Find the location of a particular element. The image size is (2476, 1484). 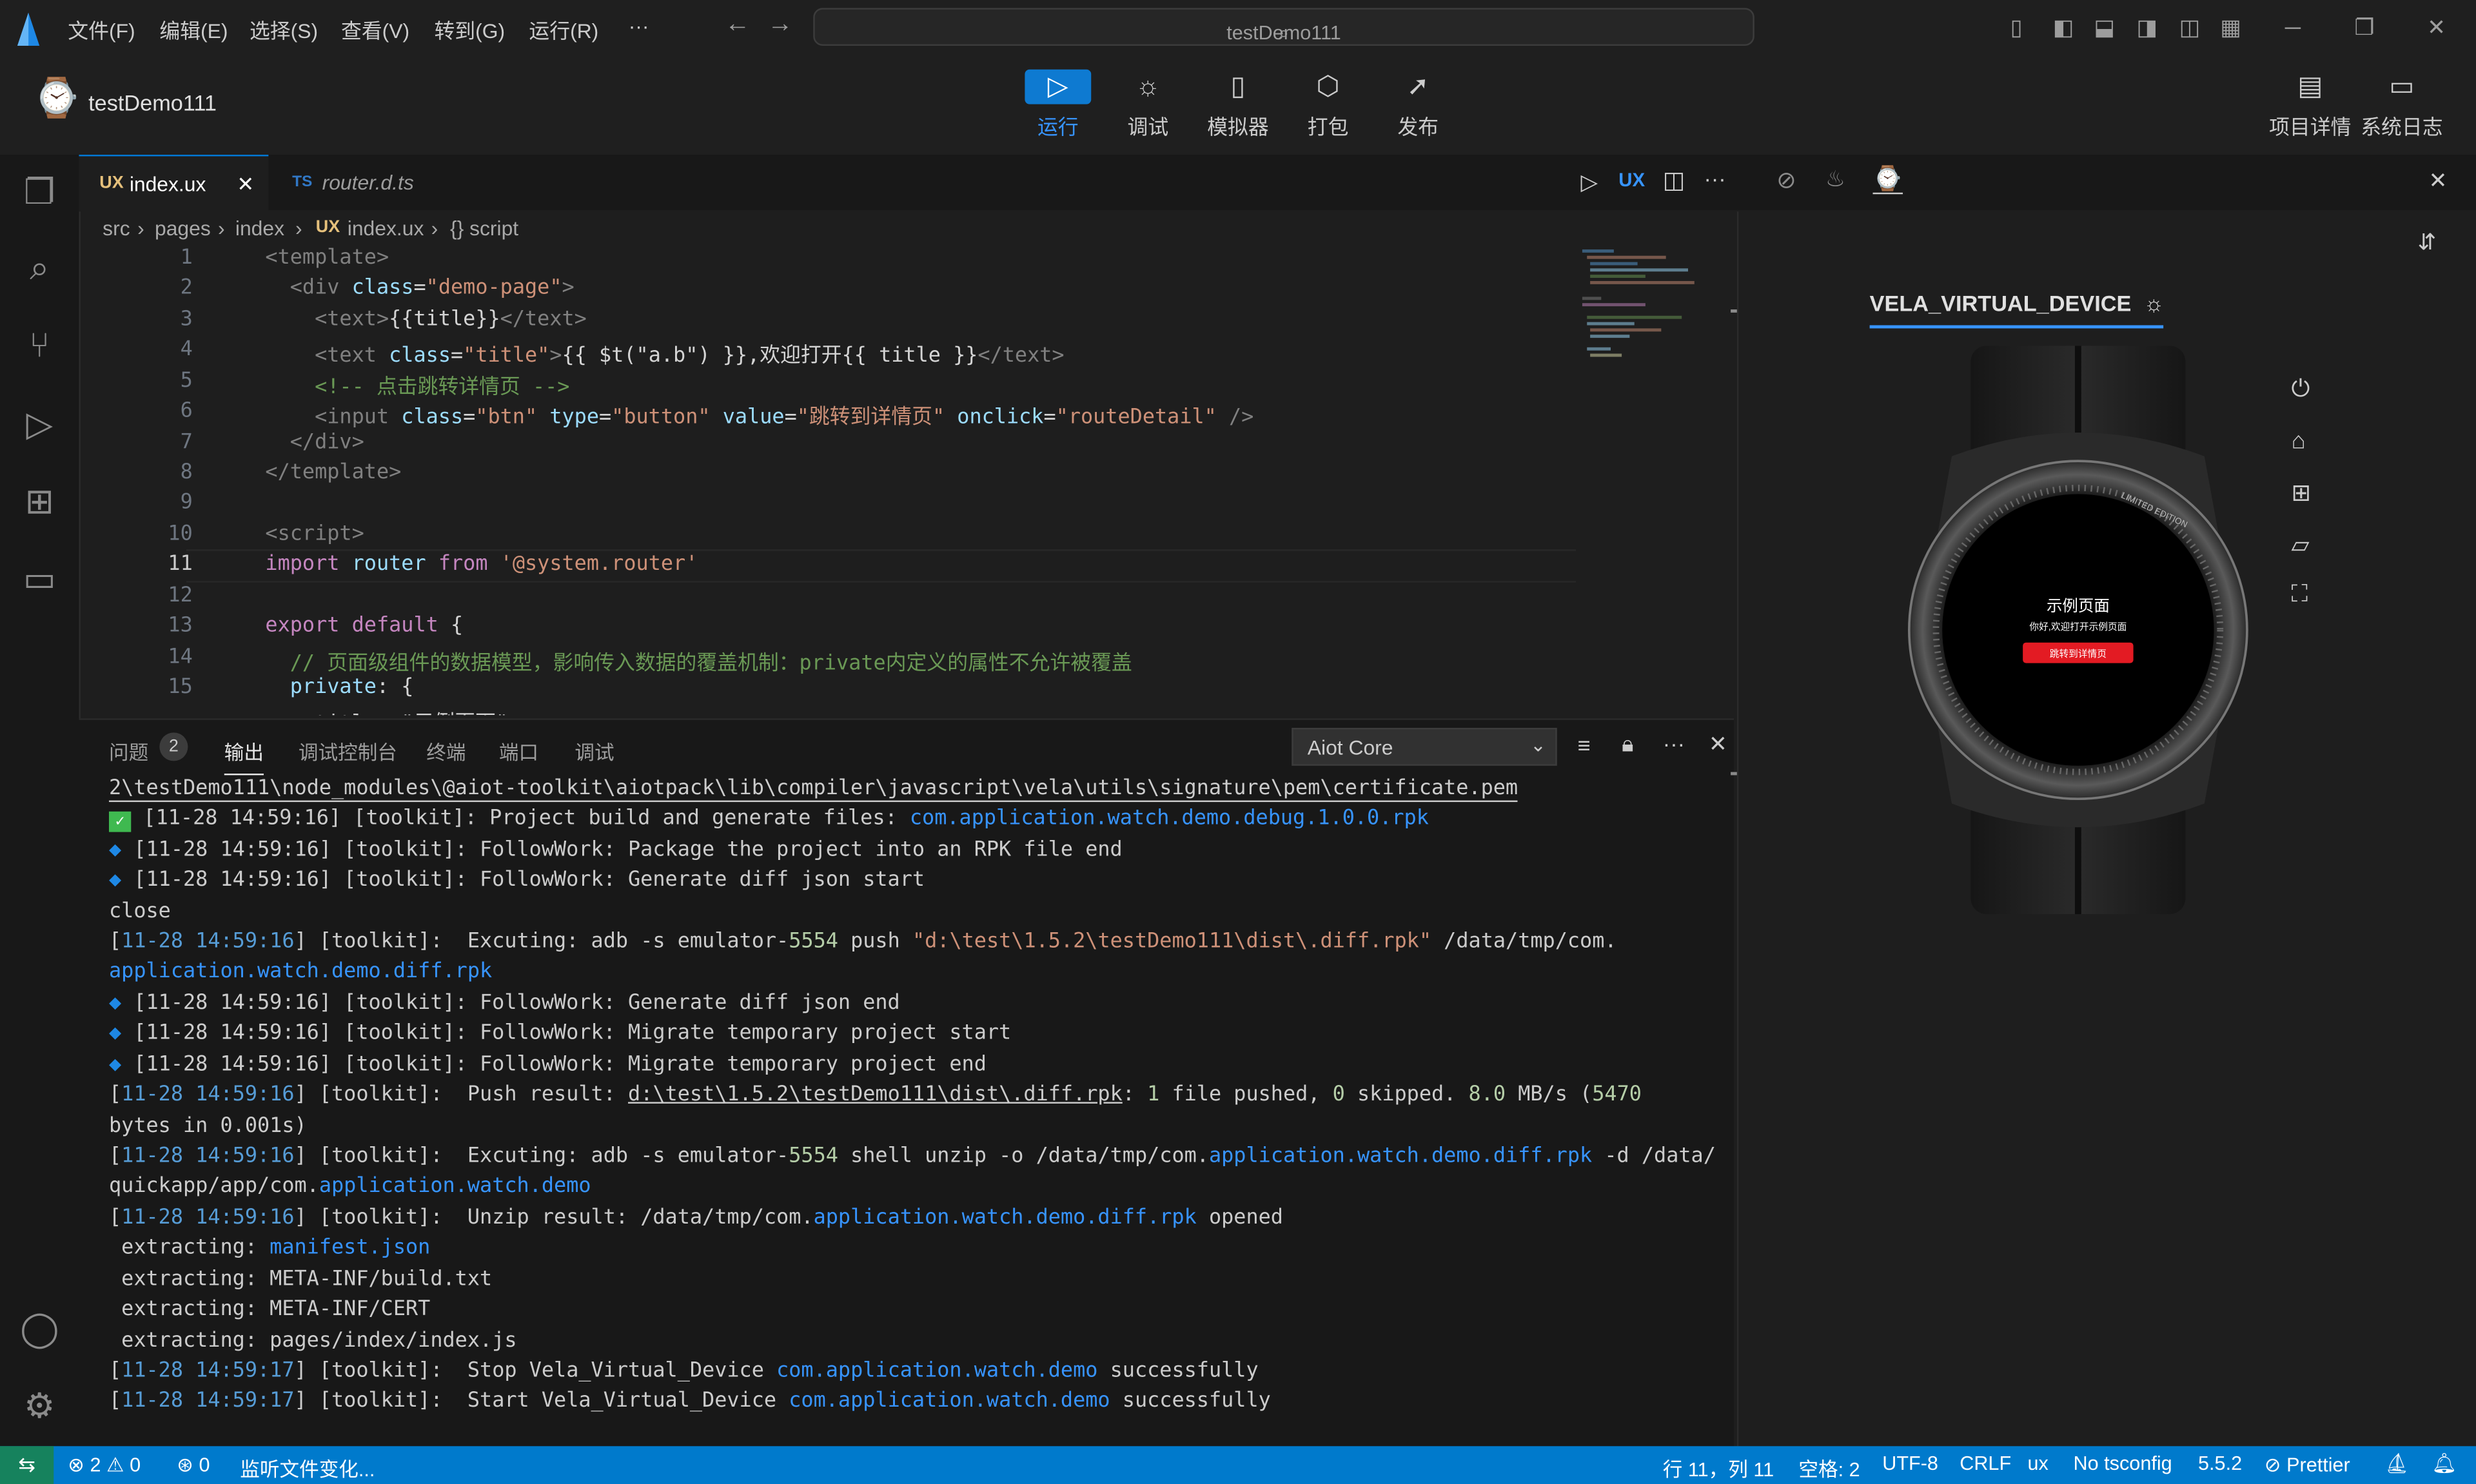

run-debug-icon: ▷ is located at coordinates (39, 424).